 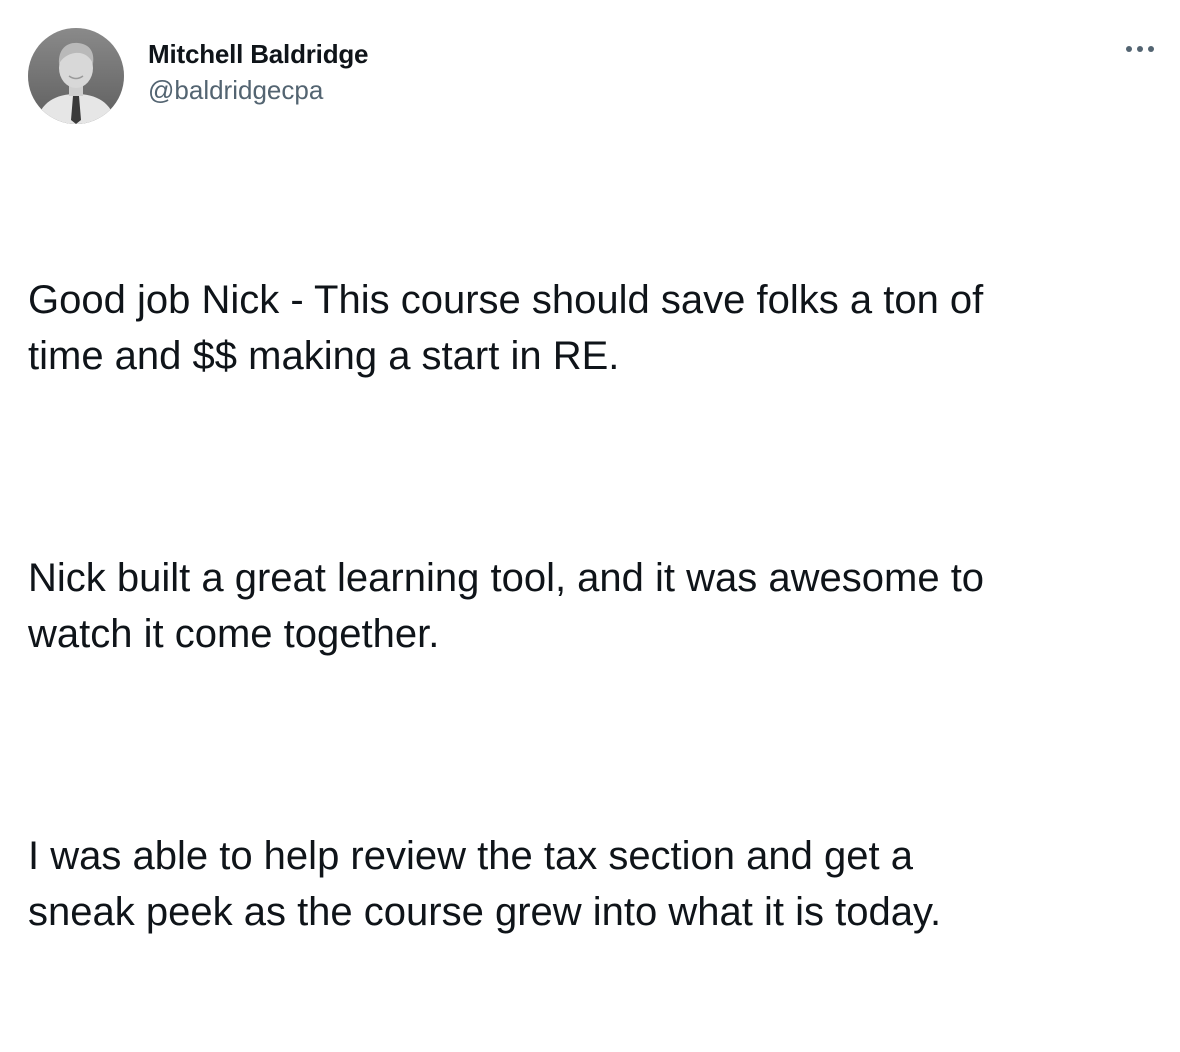 I want to click on more-options-button, so click(x=1140, y=49).